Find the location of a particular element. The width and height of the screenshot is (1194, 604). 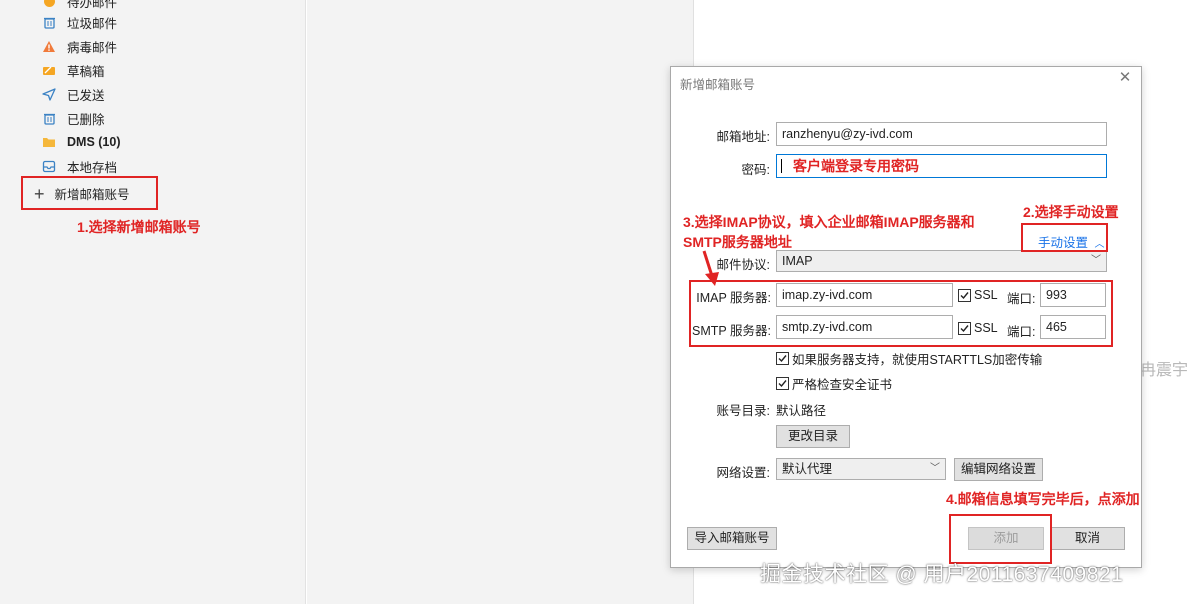

sidebar-item-dms: DMS (10) is located at coordinates (81, 142).